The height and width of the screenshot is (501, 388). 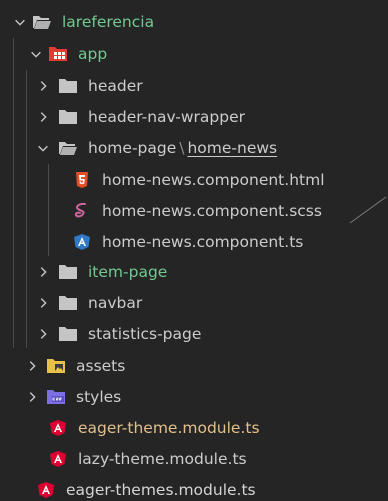 I want to click on tree-item-styles: styles, so click(x=194, y=396).